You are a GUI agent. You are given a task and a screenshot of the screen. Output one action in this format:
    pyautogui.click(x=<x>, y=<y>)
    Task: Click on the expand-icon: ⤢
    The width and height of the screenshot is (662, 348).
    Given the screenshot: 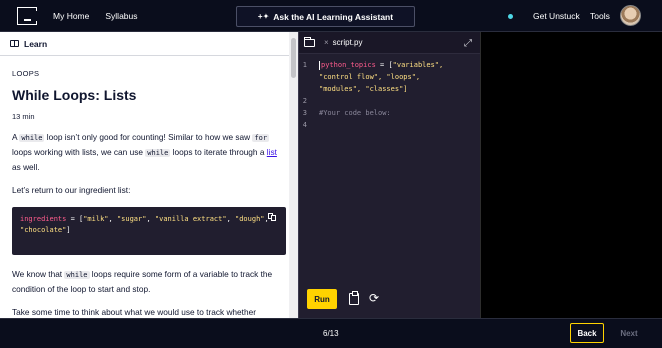 What is the action you would take?
    pyautogui.click(x=468, y=43)
    